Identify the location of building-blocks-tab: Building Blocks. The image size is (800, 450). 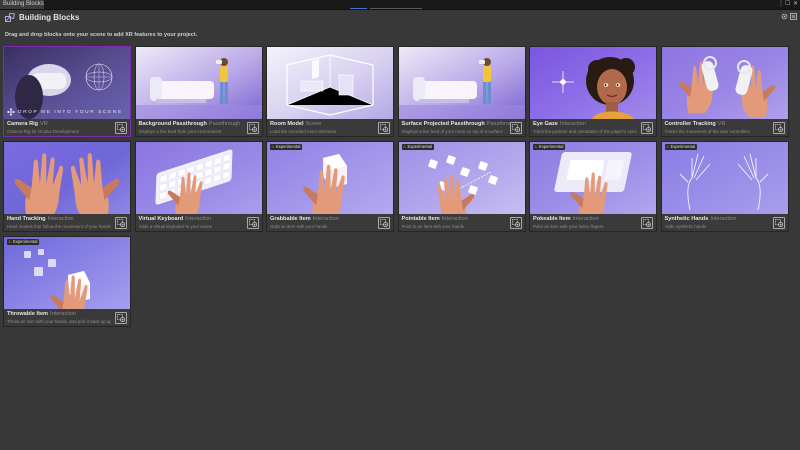
(22, 4).